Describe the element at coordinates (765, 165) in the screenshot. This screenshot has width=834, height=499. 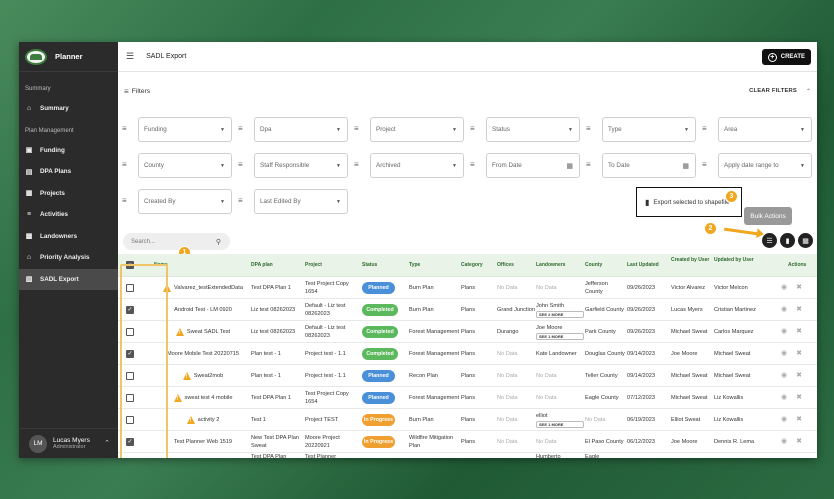
I see `filter-apply-date-range-to: Apply date range to ▼` at that location.